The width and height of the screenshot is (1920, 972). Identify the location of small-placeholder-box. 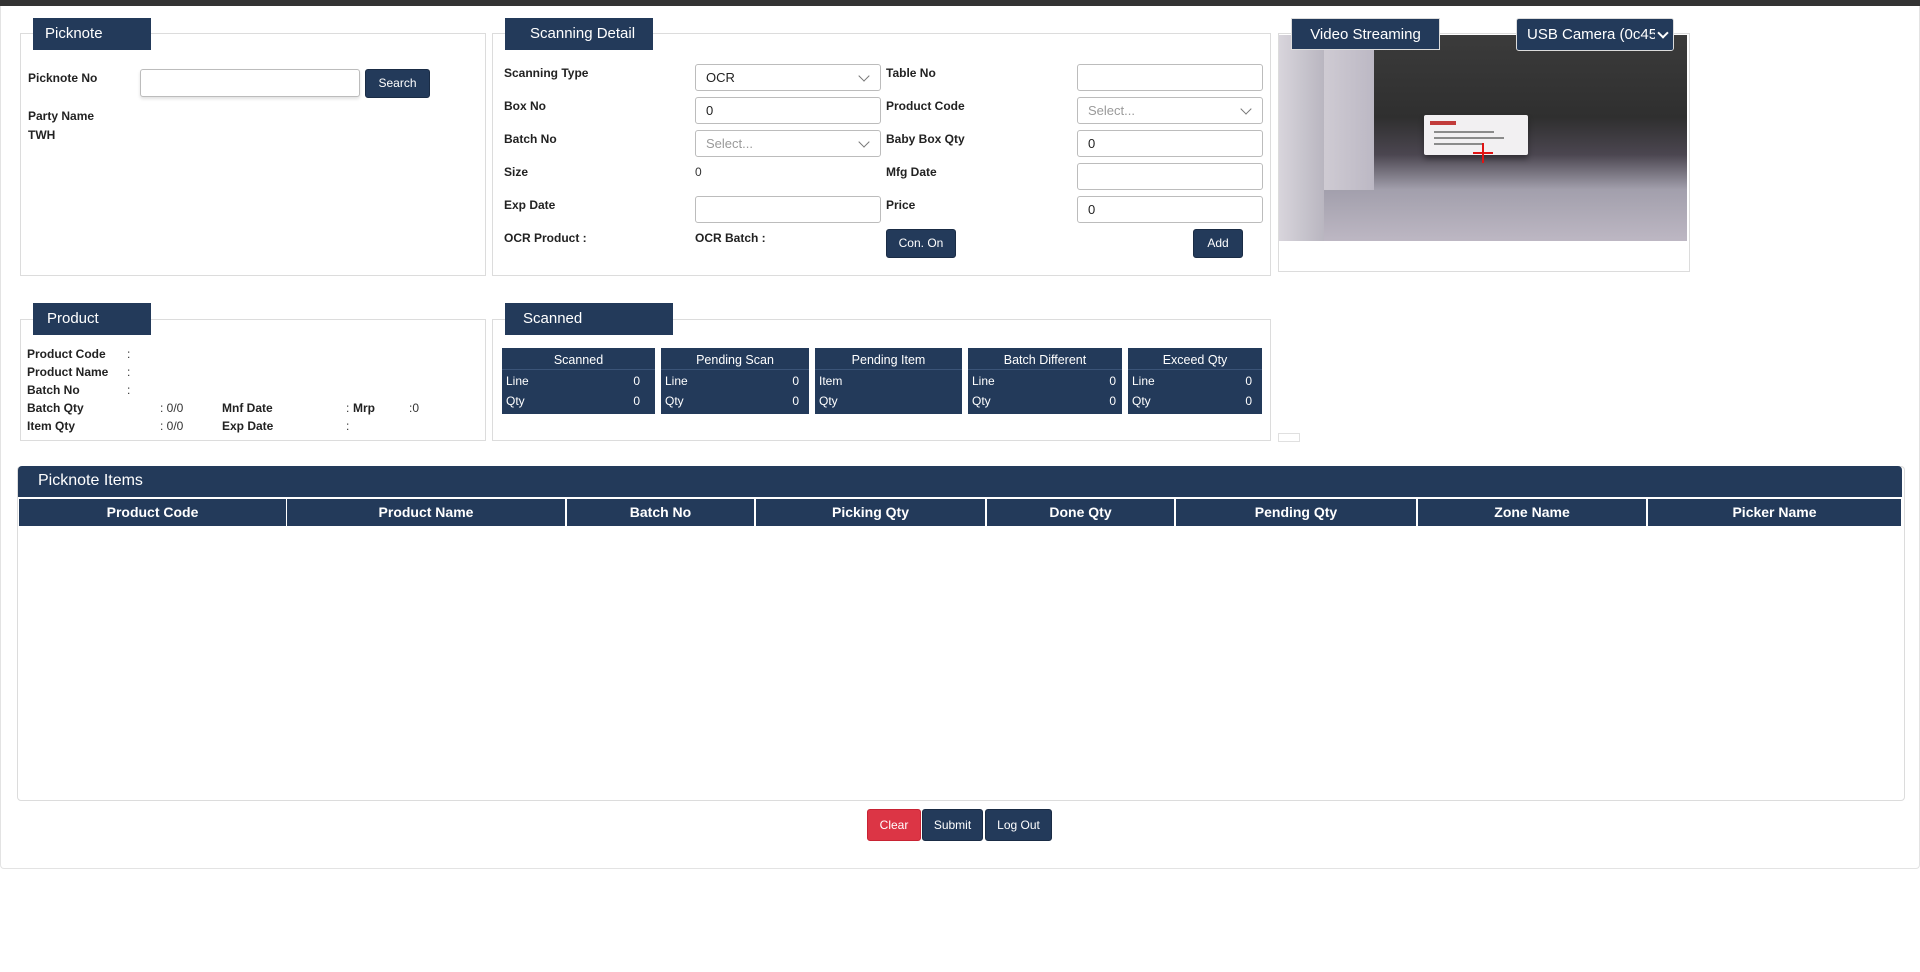
(1289, 437).